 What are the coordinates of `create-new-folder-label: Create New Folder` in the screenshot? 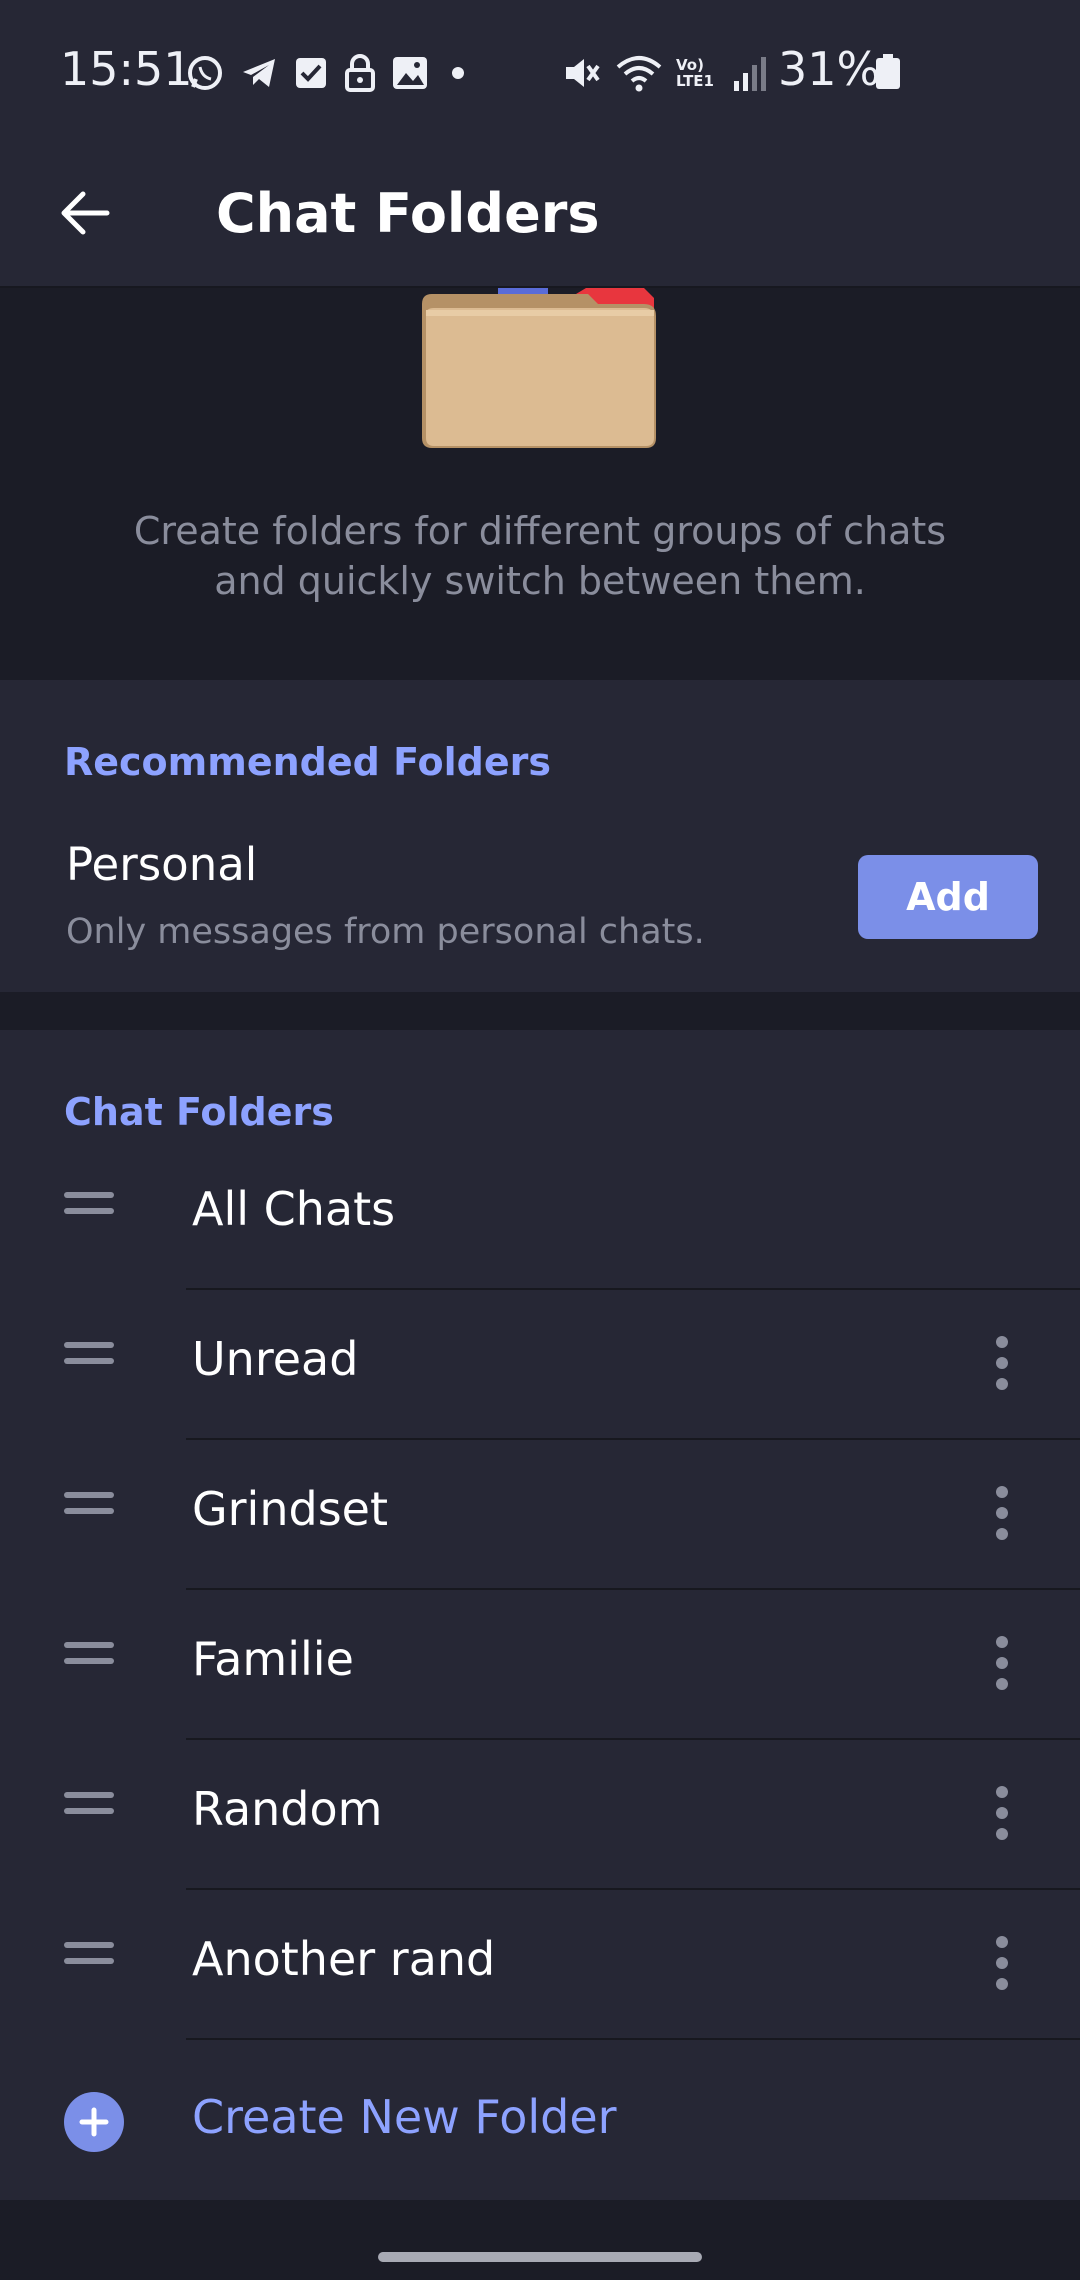 It's located at (404, 2117).